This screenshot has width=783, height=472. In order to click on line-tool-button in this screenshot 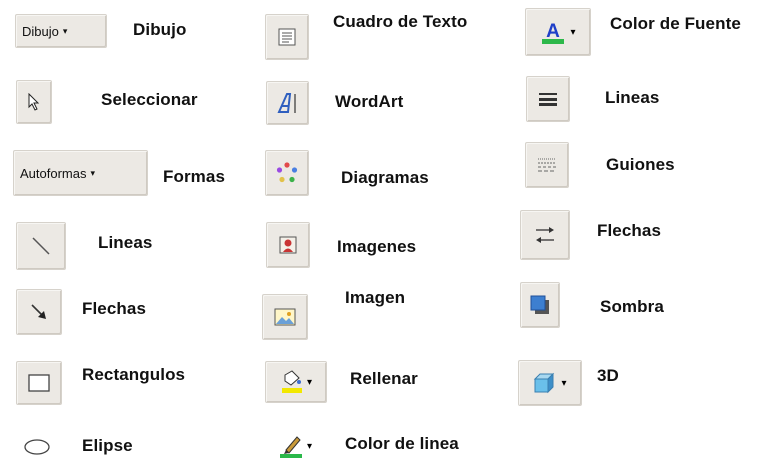, I will do `click(41, 246)`.